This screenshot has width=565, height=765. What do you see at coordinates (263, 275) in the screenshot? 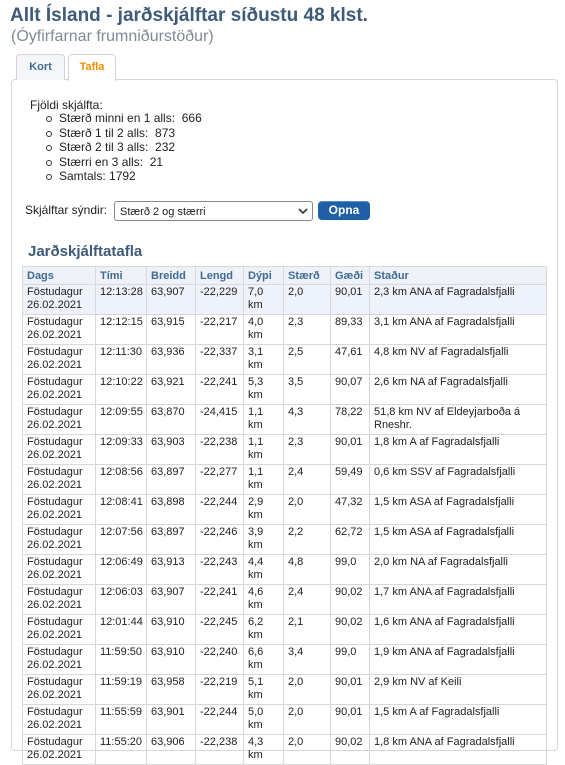
I see `column-header-dypi: Dýpi` at bounding box center [263, 275].